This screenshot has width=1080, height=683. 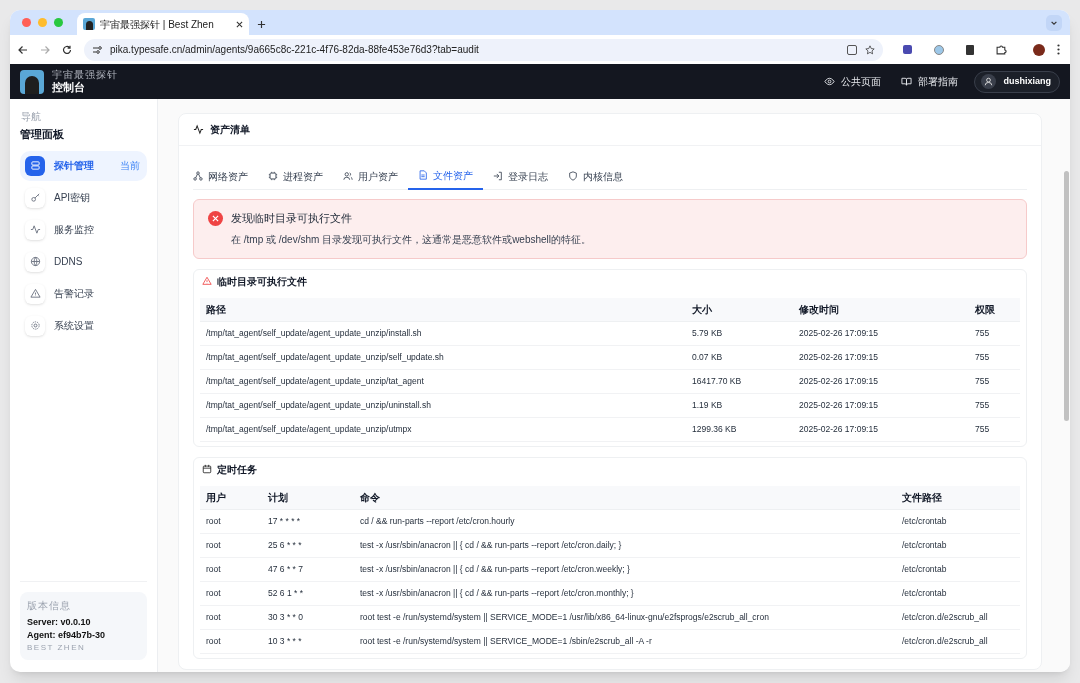 What do you see at coordinates (286, 617) in the screenshot?
I see `table-cell-text: 30 3 * * 0` at bounding box center [286, 617].